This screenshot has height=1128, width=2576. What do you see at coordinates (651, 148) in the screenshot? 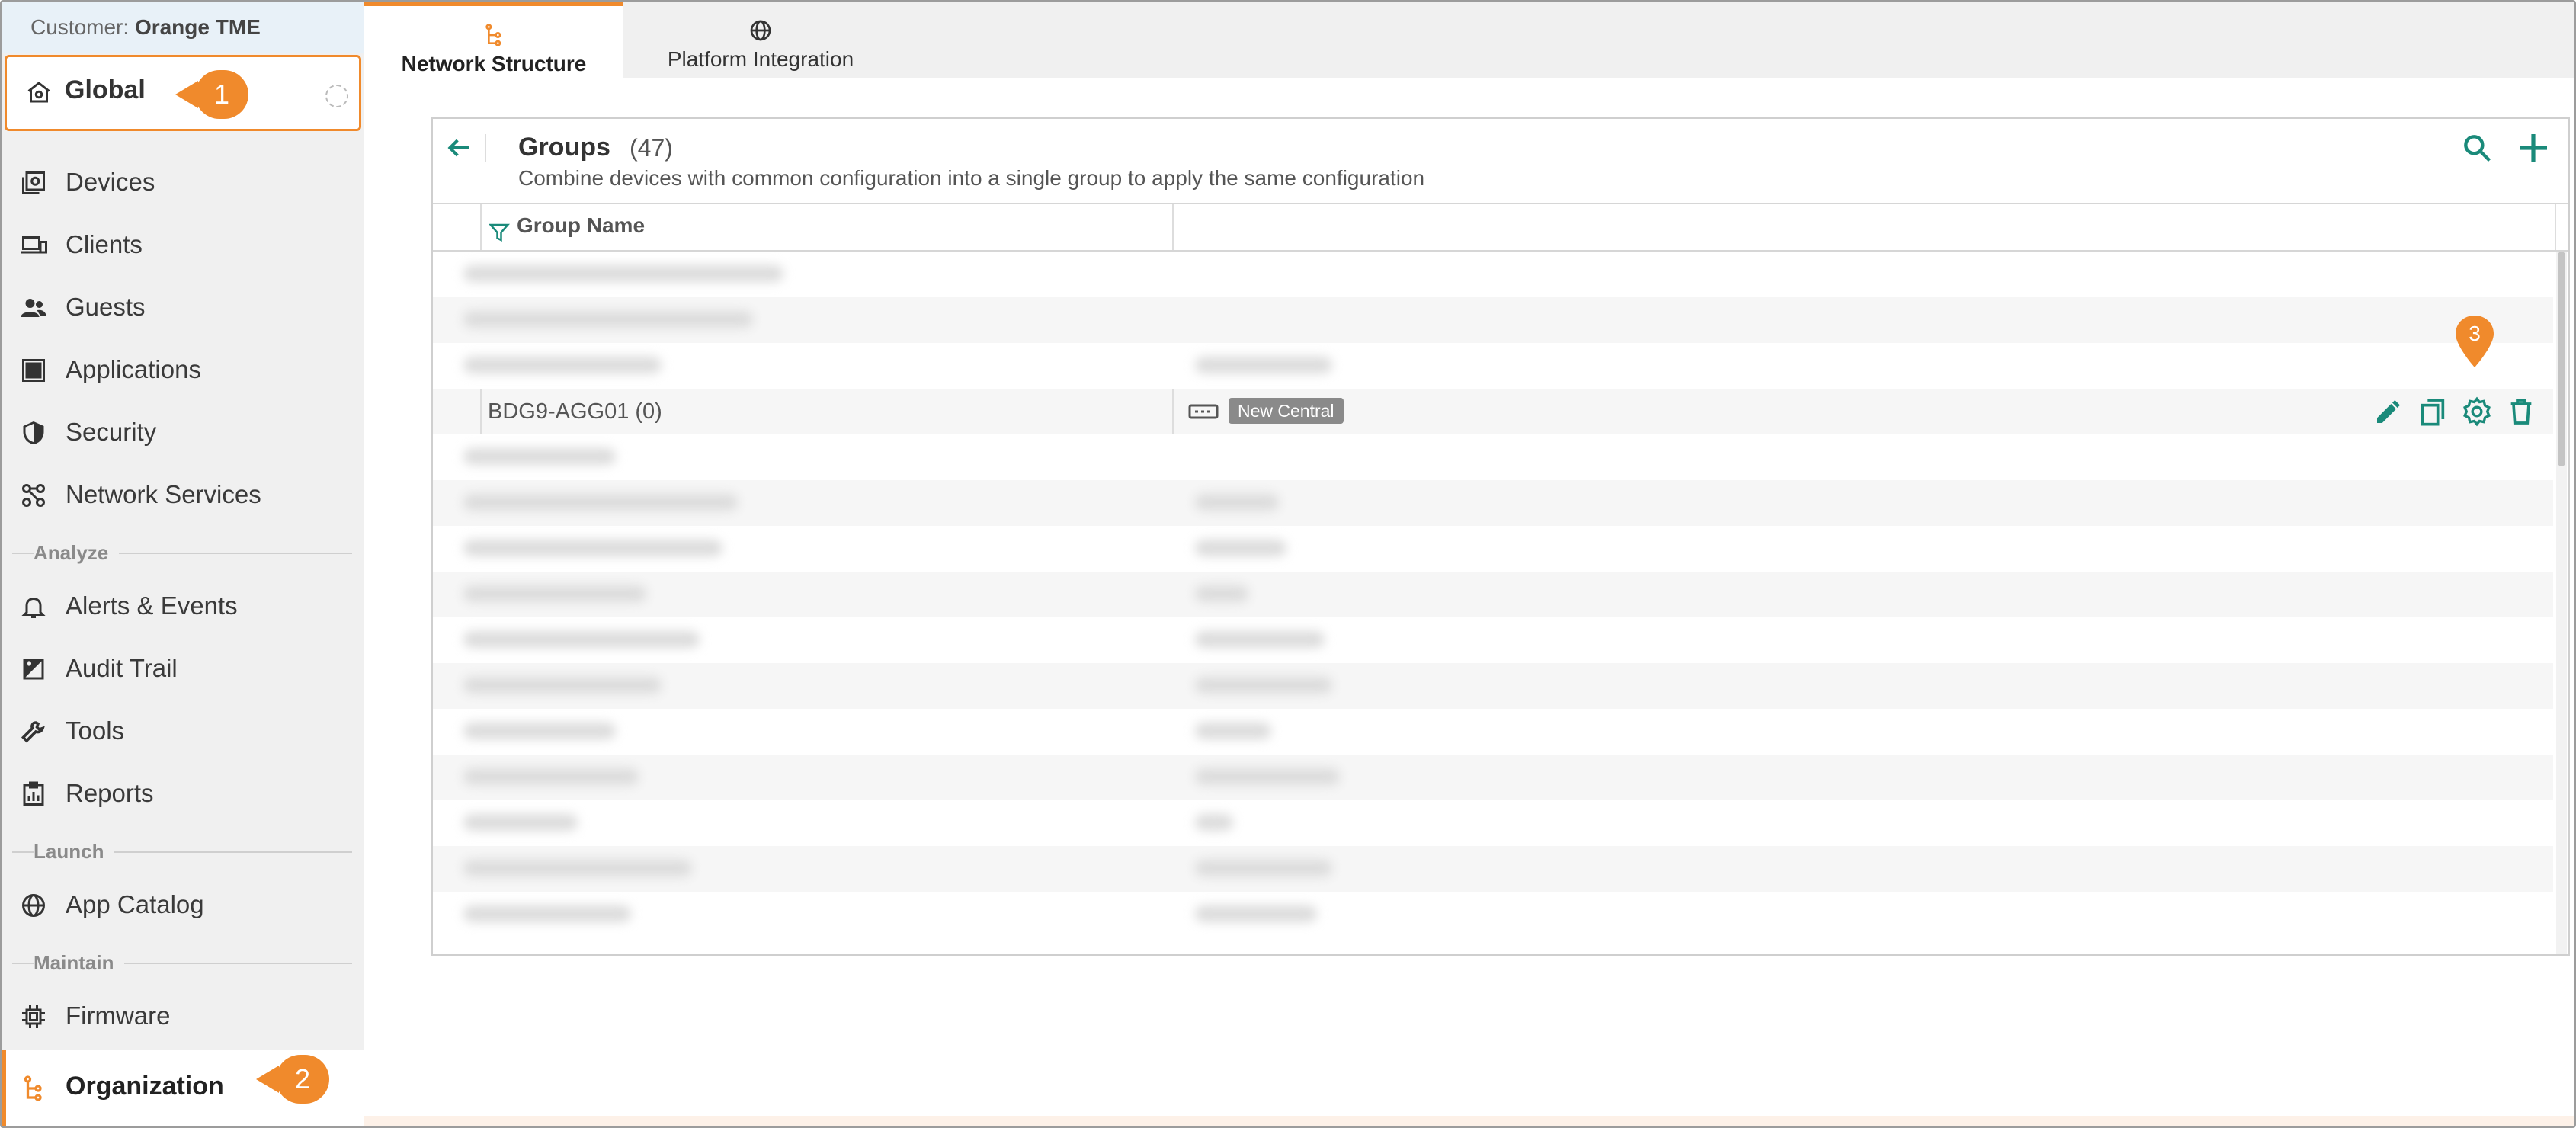
I see `group-count: (47)` at bounding box center [651, 148].